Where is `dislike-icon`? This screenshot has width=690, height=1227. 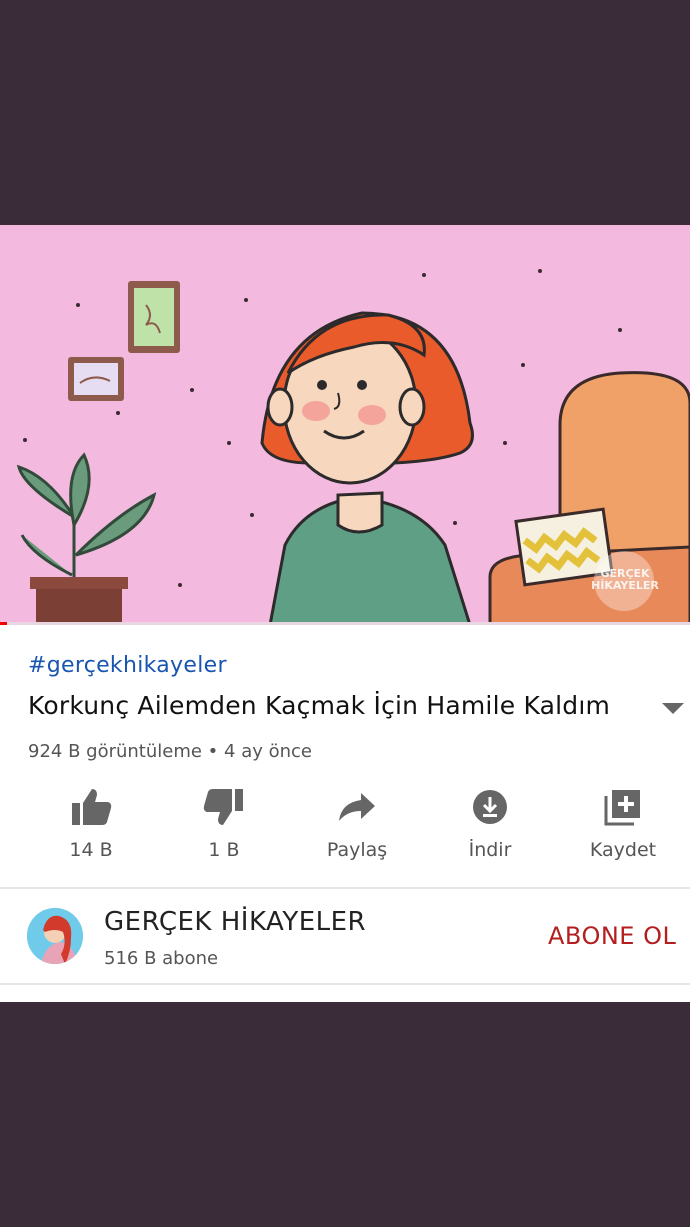 dislike-icon is located at coordinates (224, 807).